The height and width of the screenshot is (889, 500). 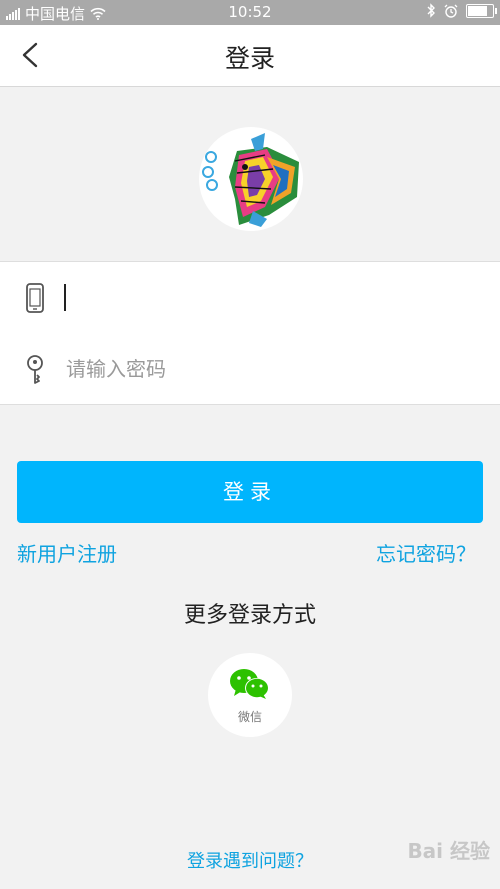 I want to click on phone-icon, so click(x=35, y=298).